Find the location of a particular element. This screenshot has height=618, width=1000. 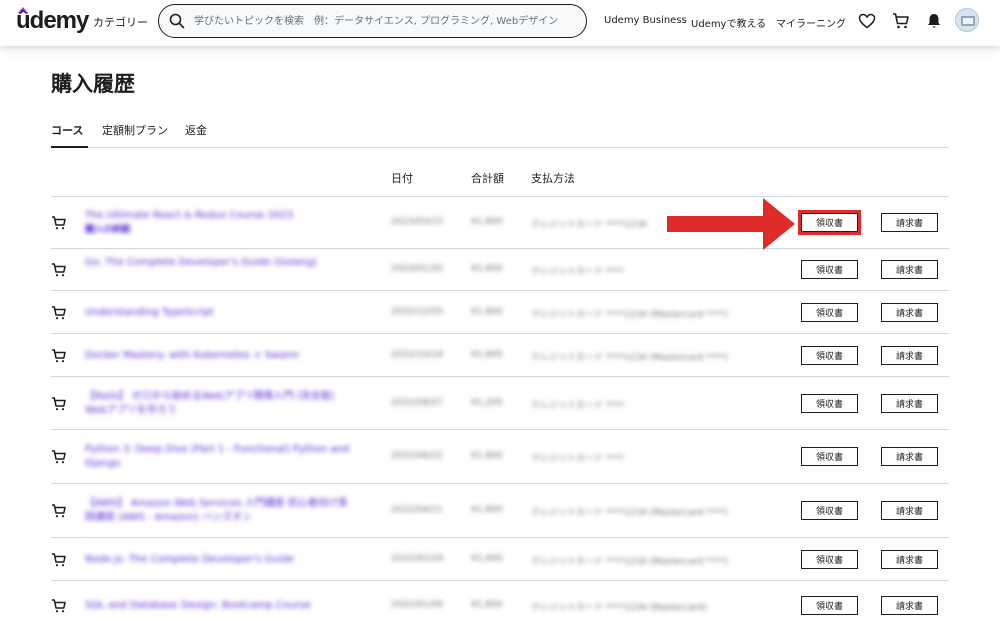

udemy-business-link: Udemy Business is located at coordinates (645, 20).